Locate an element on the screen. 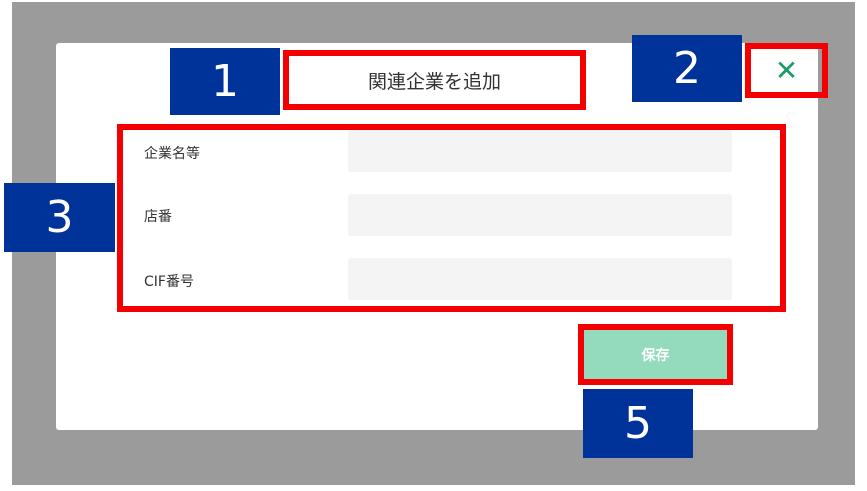 This screenshot has width=867, height=491. close-button: ✕ is located at coordinates (786, 70).